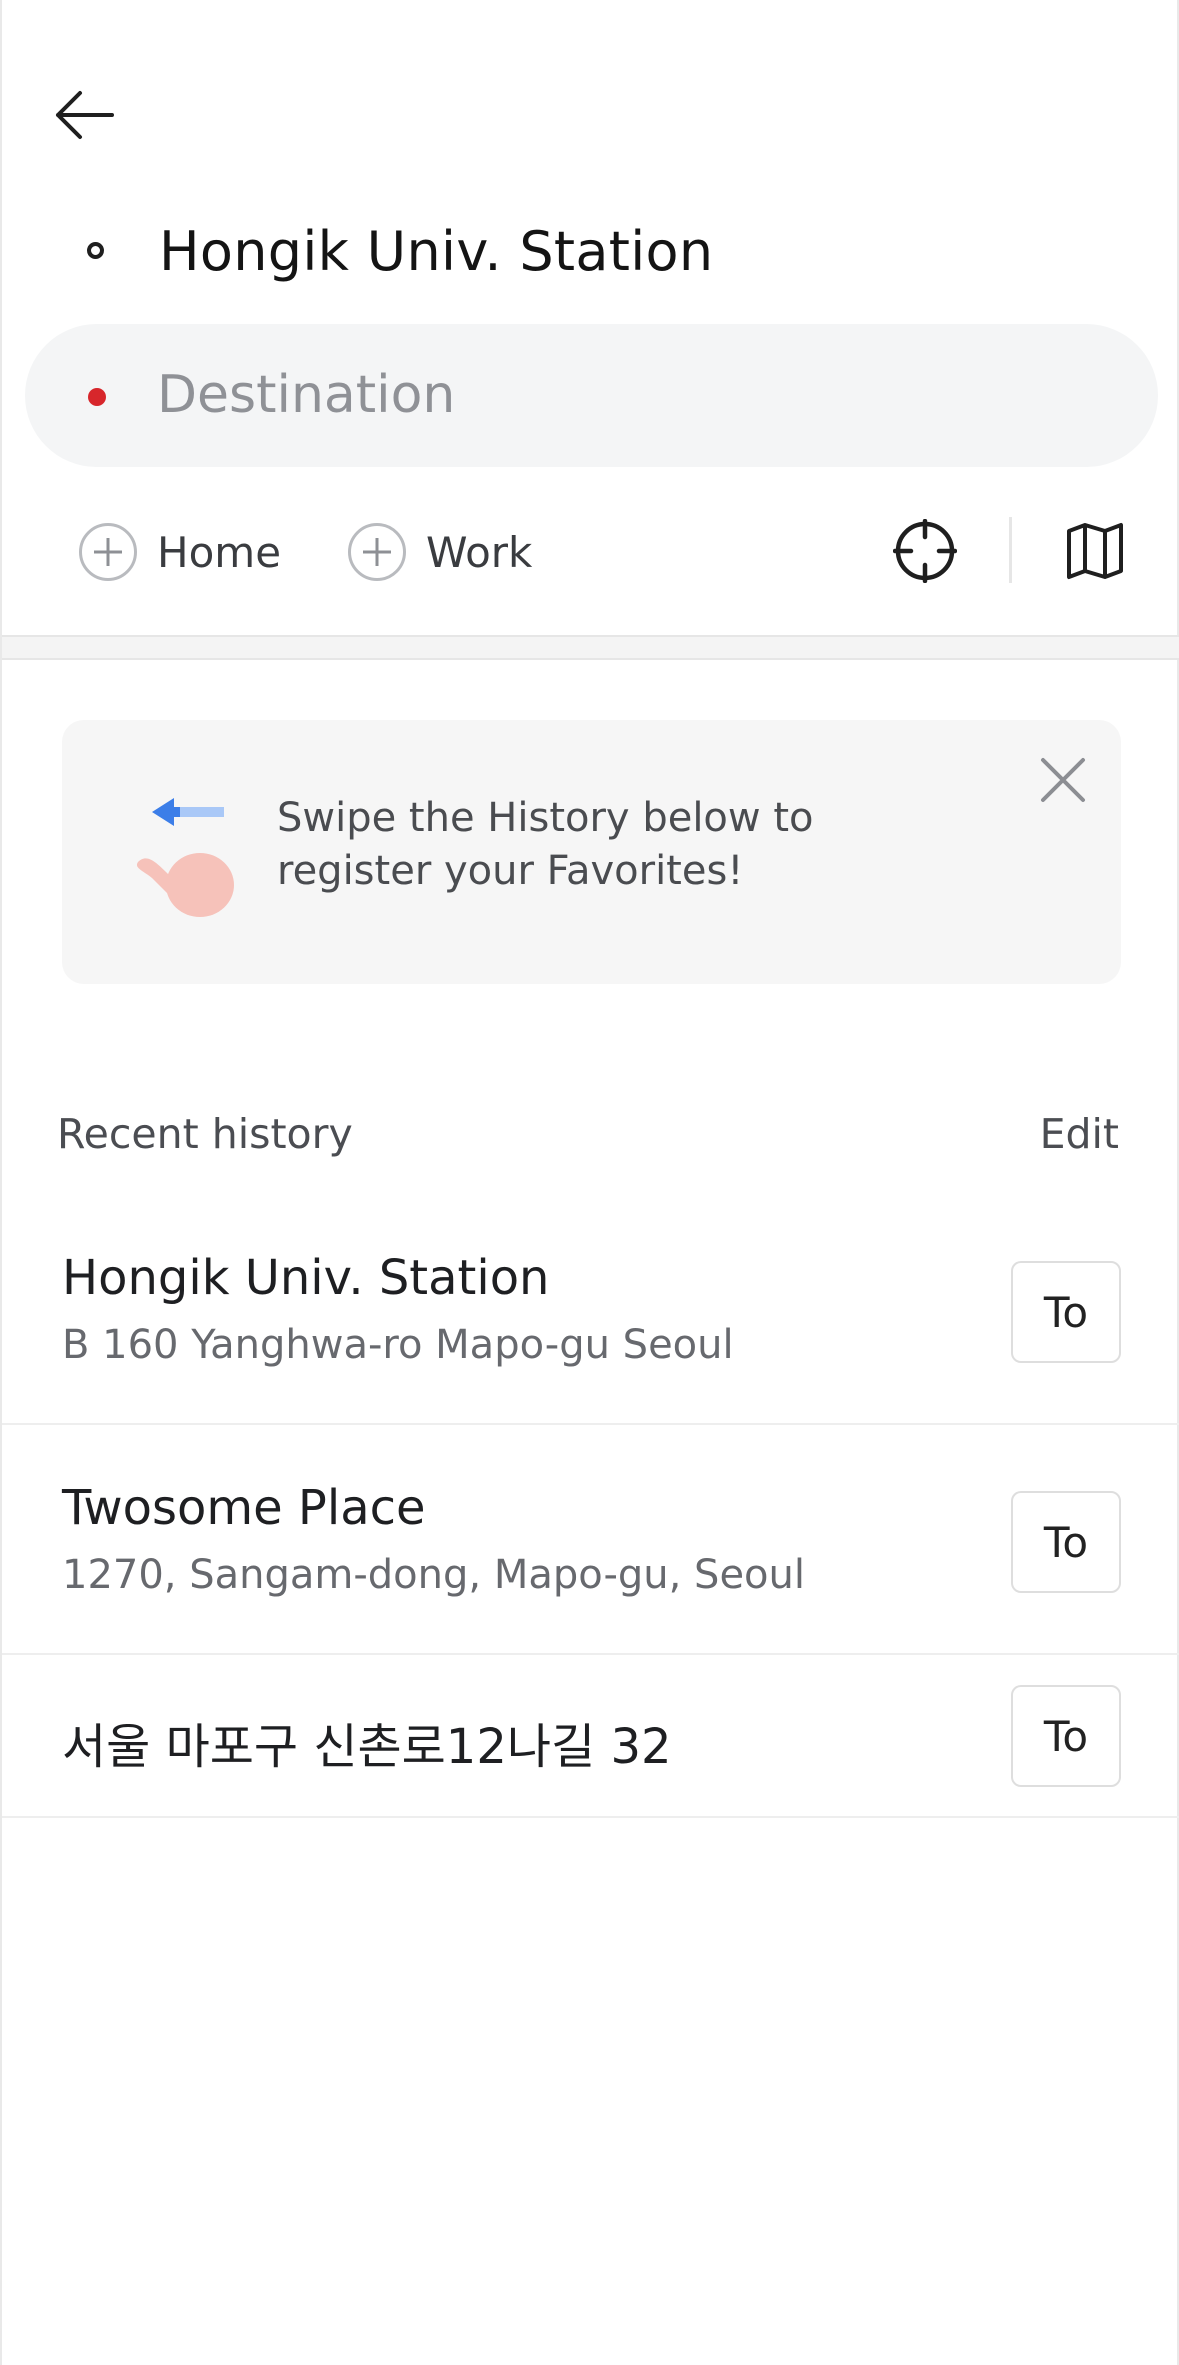 Image resolution: width=1179 pixels, height=2365 pixels. What do you see at coordinates (433, 1575) in the screenshot?
I see `history-item-address: 1270, Sangam-dong, Mapo-gu, Seoul` at bounding box center [433, 1575].